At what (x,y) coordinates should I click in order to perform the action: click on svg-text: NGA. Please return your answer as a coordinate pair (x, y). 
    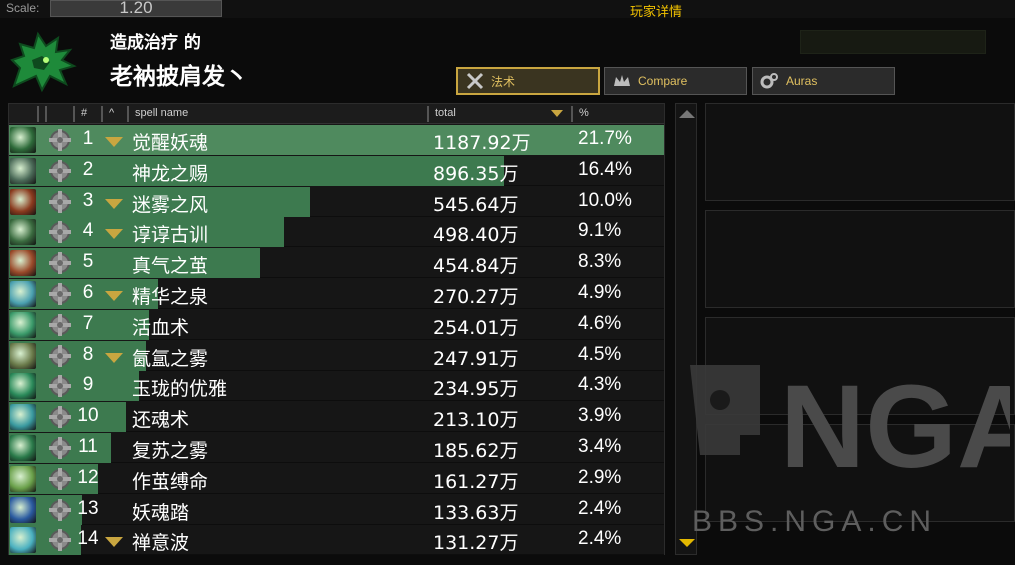
    Looking at the image, I should click on (895, 427).